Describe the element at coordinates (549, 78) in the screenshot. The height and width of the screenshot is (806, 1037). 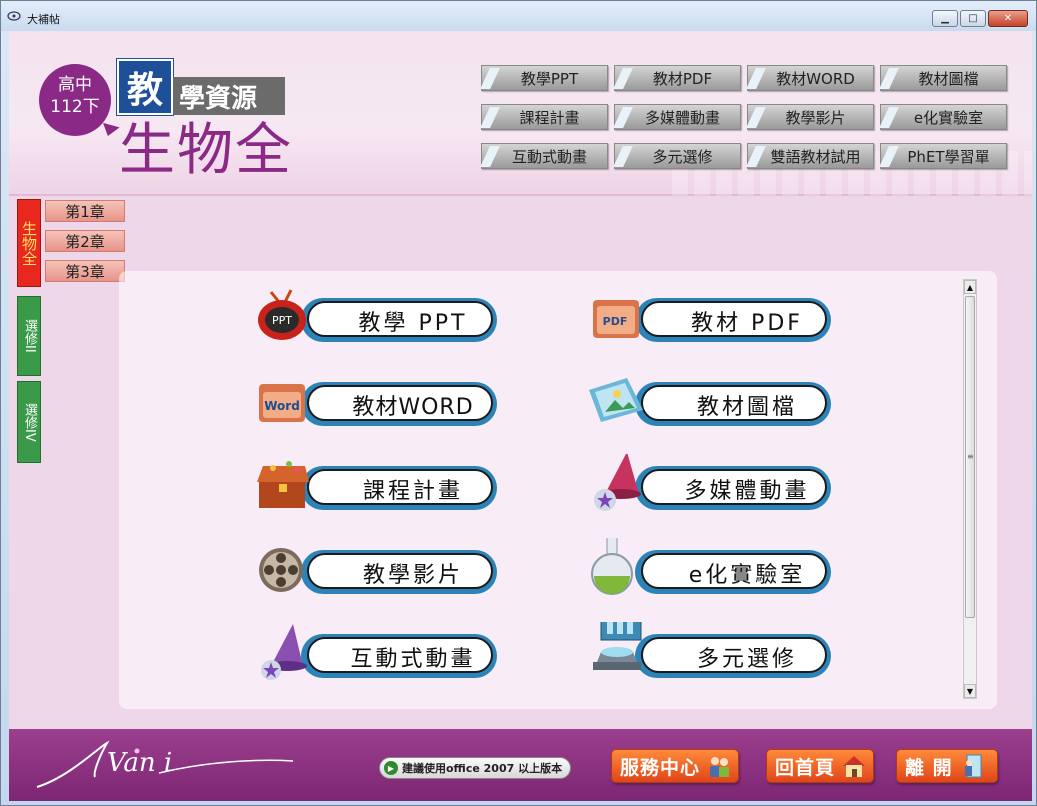
I see `nav-label: 教學PPT` at that location.